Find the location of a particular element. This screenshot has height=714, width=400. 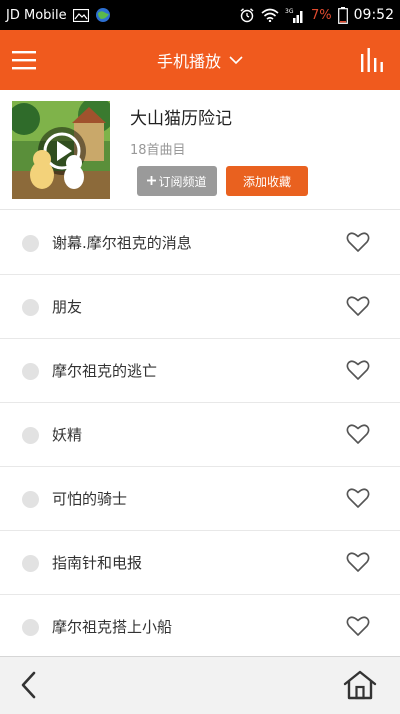

carrier-name: JD Mobile is located at coordinates (36, 15).